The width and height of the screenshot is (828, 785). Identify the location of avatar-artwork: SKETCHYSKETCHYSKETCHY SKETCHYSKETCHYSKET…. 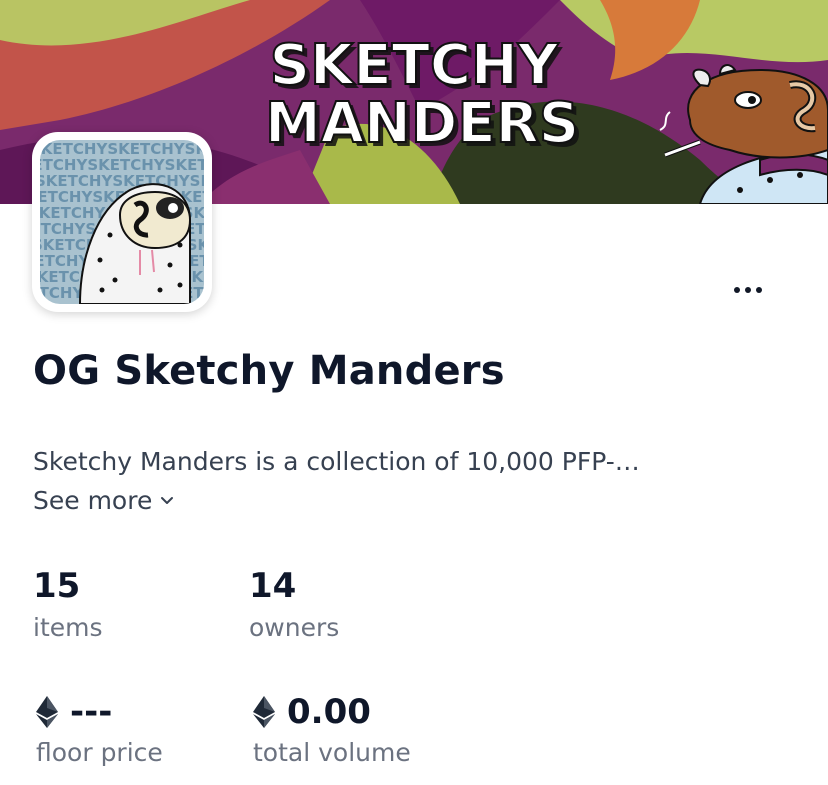
(122, 222).